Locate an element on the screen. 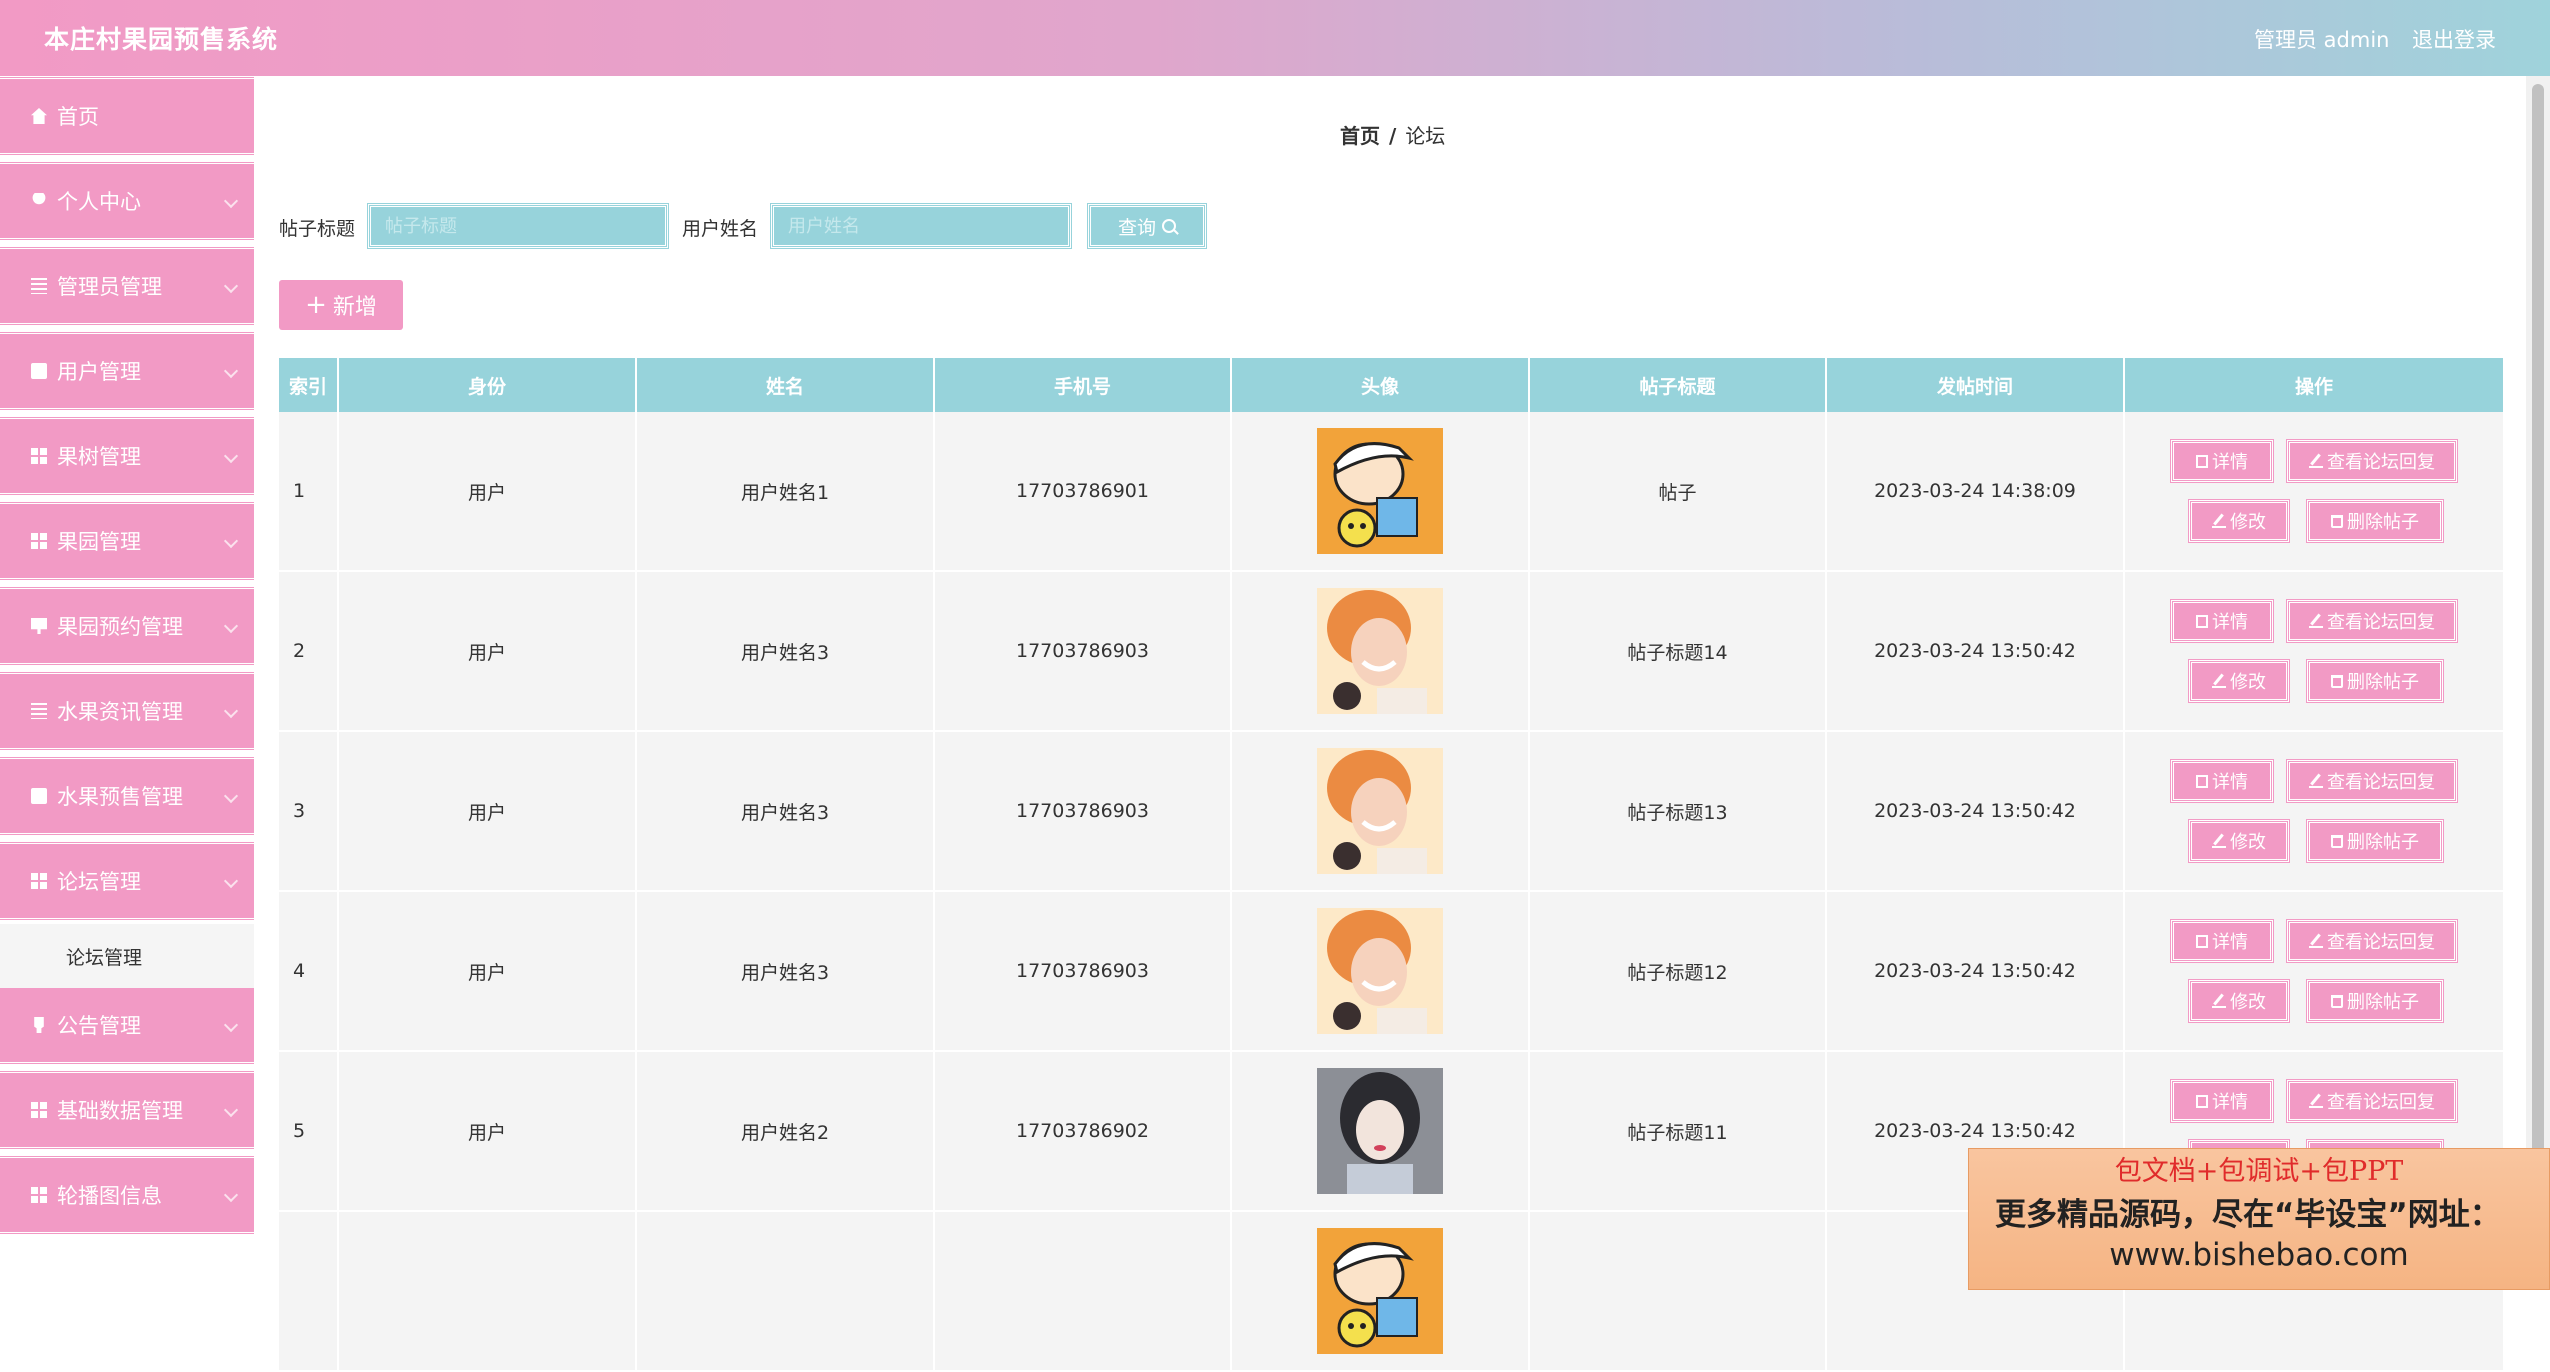 The image size is (2550, 1372). monitor-icon is located at coordinates (39, 626).